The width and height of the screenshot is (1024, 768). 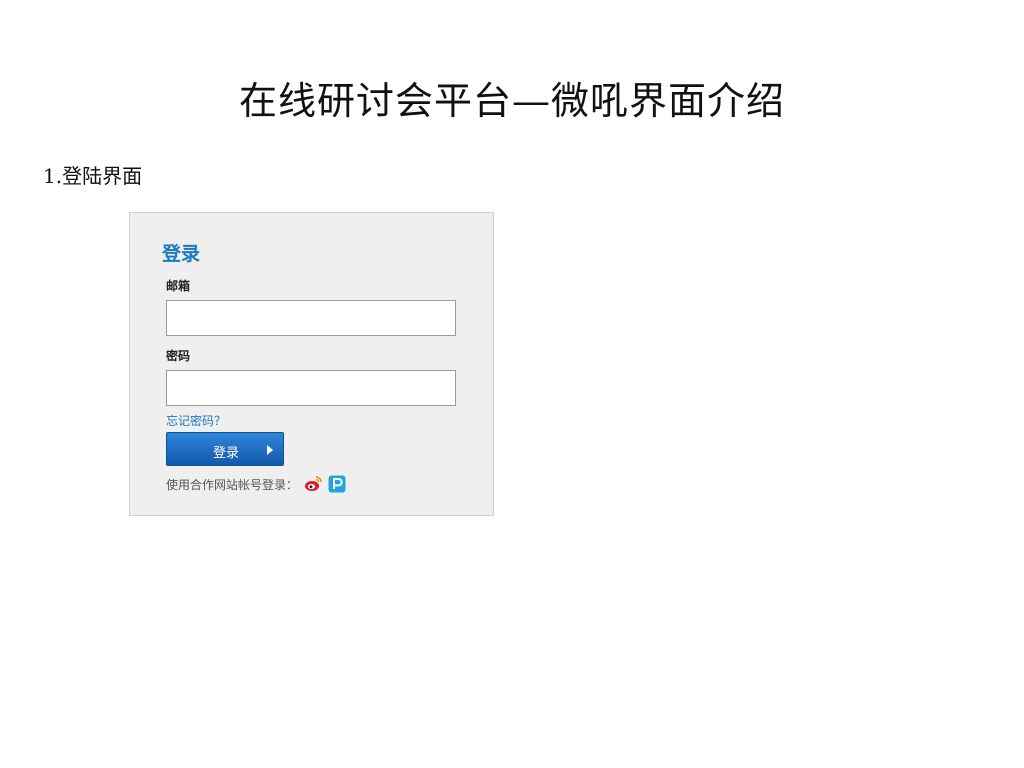 What do you see at coordinates (311, 388) in the screenshot?
I see `password-input` at bounding box center [311, 388].